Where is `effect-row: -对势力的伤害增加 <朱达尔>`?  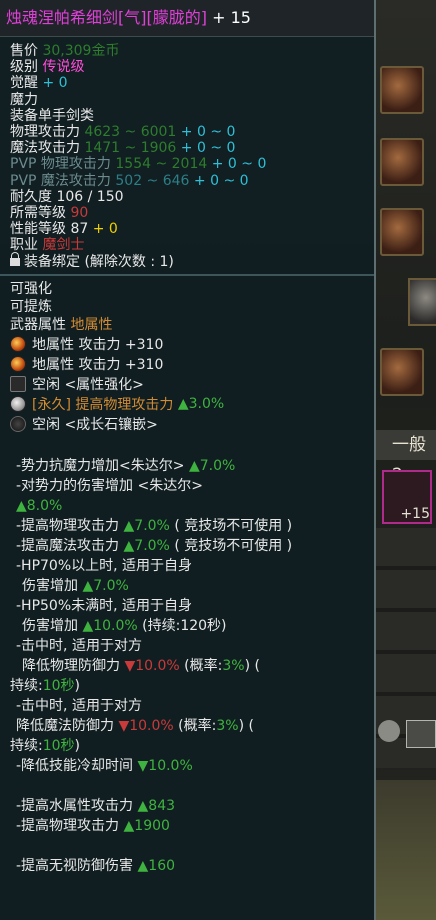 effect-row: -对势力的伤害增加 <朱达尔> is located at coordinates (109, 485).